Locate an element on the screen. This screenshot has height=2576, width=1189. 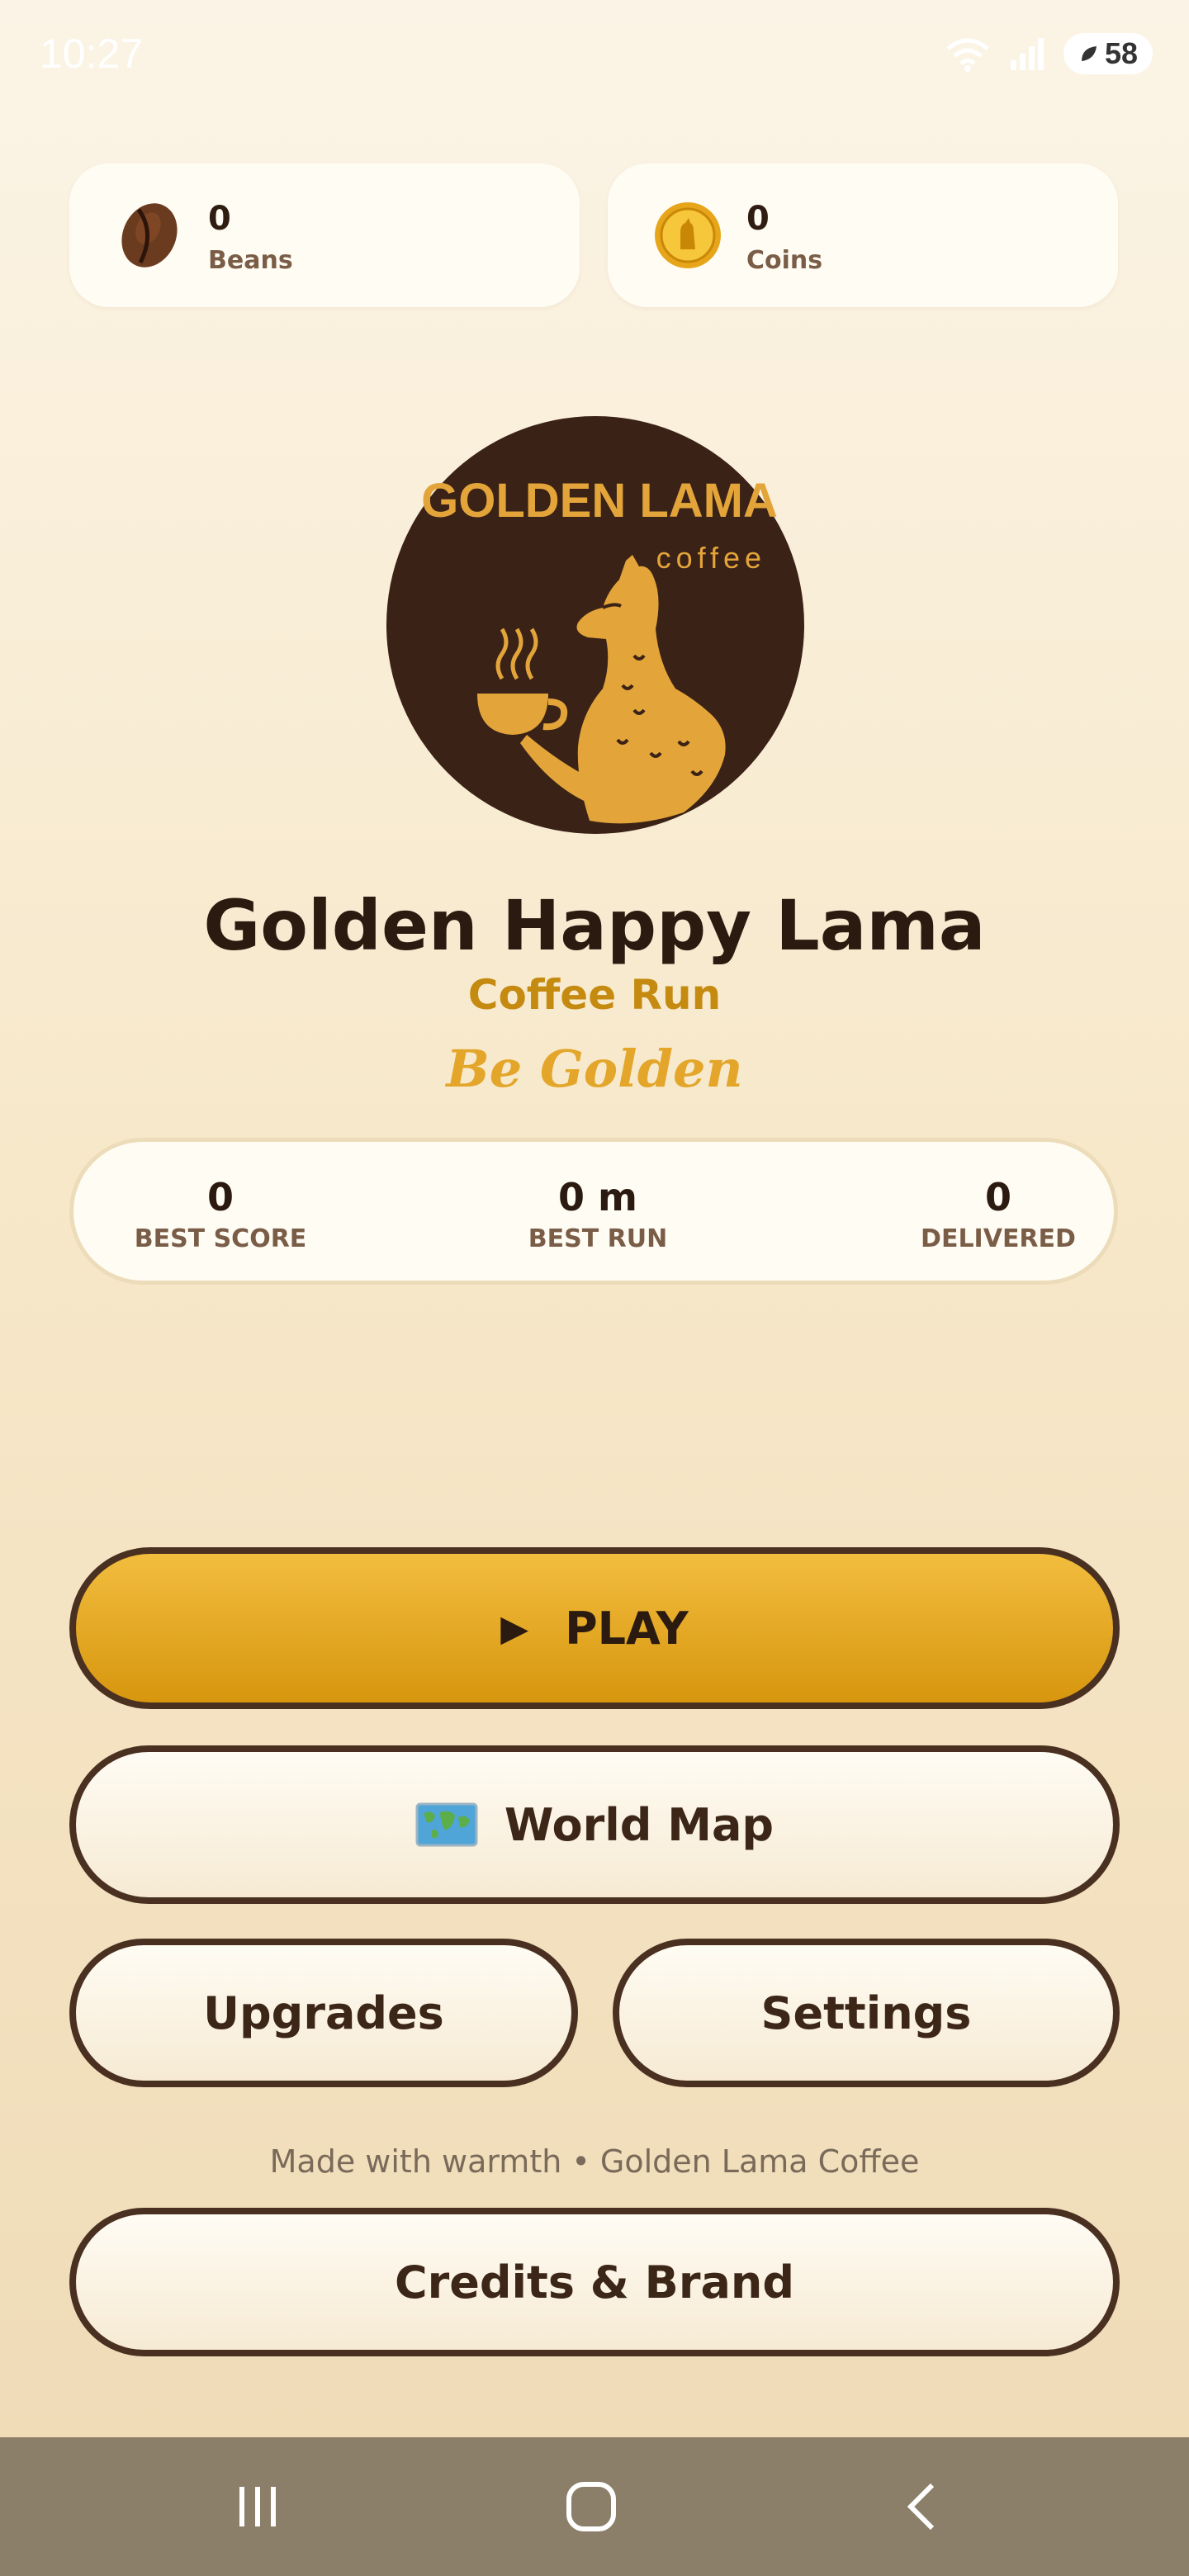
game-title: Golden Happy Lama is located at coordinates (594, 925).